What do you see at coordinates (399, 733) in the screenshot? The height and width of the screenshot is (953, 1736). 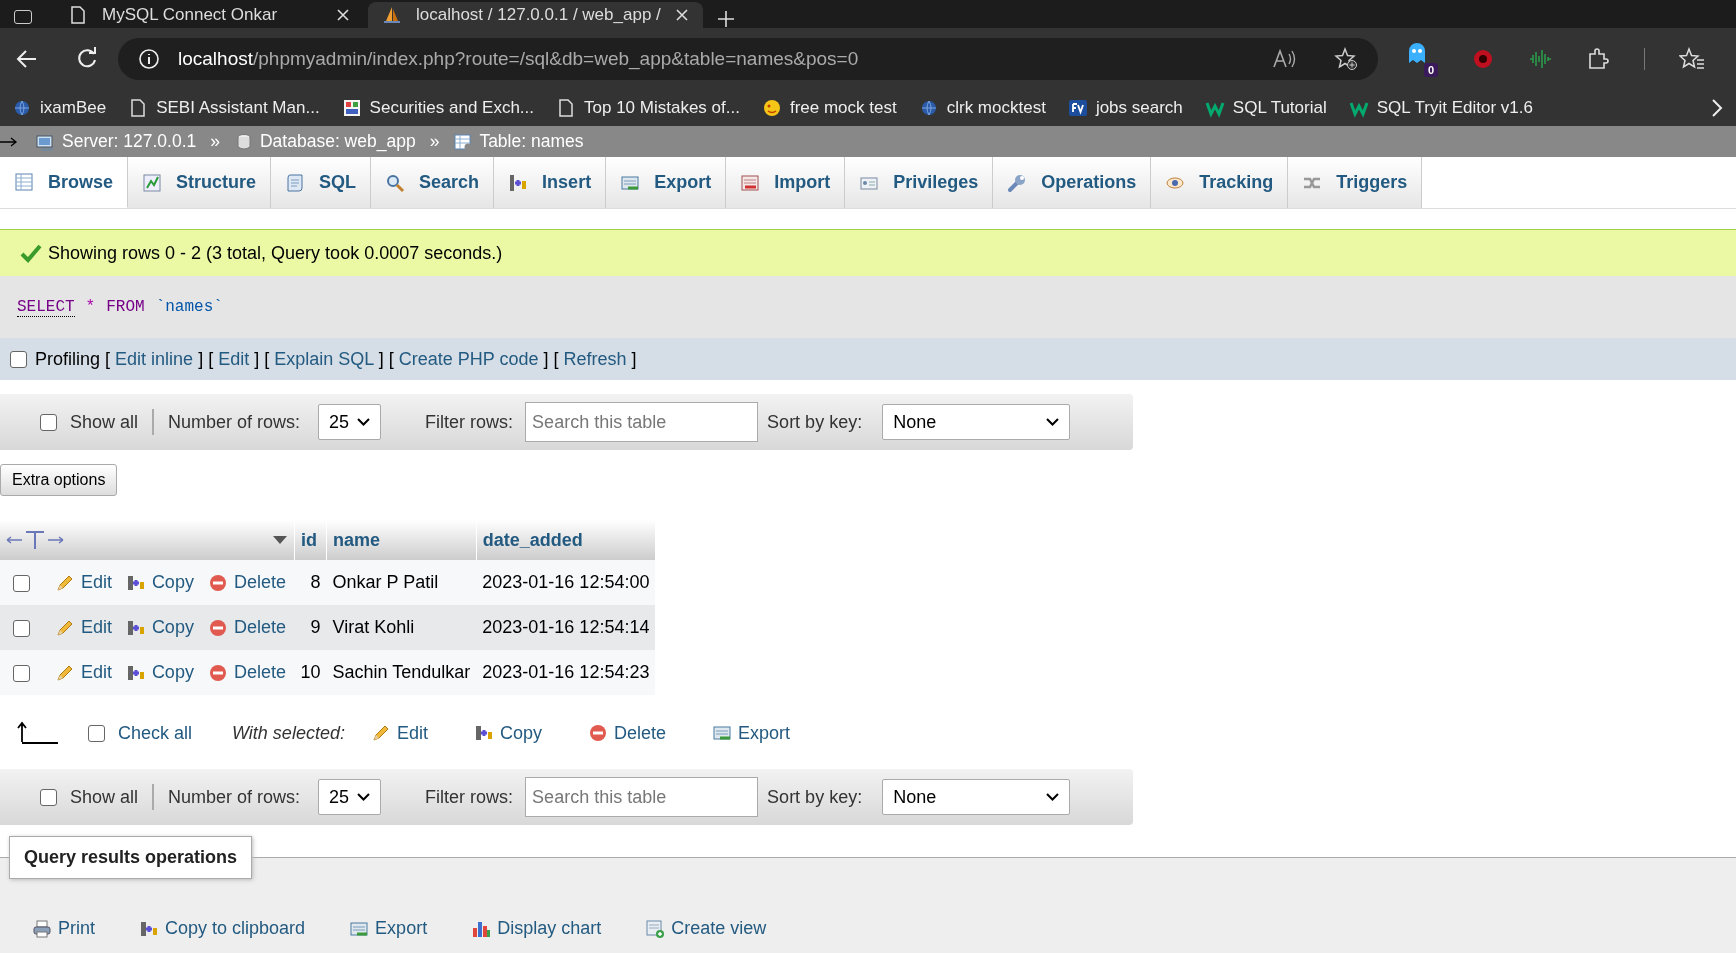 I see `bulk-action-link: Edit` at bounding box center [399, 733].